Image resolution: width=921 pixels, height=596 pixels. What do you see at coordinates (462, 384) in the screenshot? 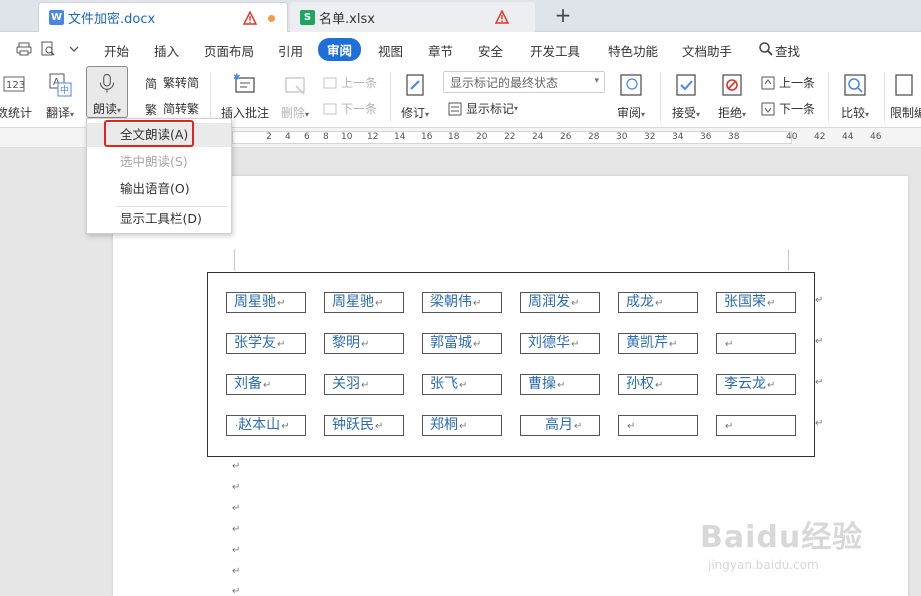
I see `table-cell: 张飞↵` at bounding box center [462, 384].